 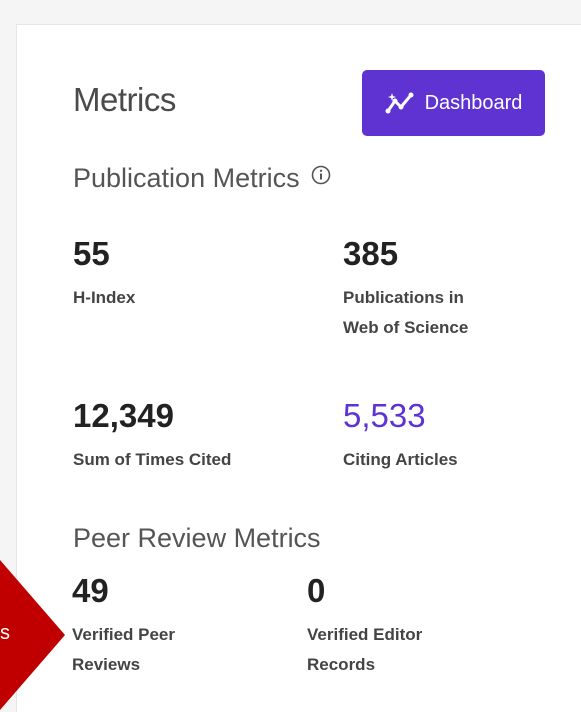 I want to click on metrics-title: Metrics, so click(x=124, y=99).